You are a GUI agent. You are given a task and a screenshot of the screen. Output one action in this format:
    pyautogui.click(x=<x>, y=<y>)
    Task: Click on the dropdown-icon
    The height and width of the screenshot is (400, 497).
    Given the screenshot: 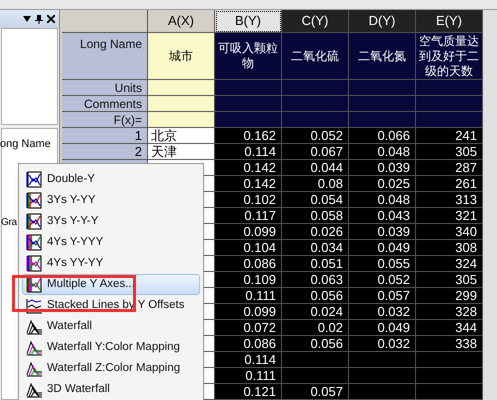 What is the action you would take?
    pyautogui.click(x=27, y=19)
    